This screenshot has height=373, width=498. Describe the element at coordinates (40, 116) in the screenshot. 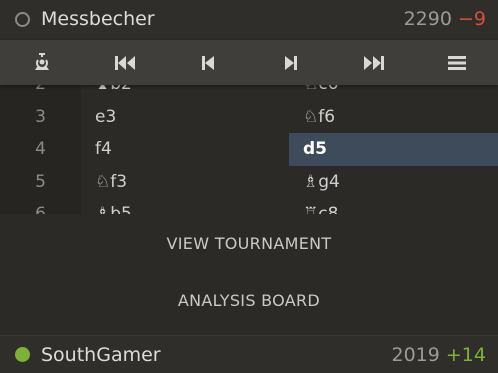

I see `move-number: 3` at that location.